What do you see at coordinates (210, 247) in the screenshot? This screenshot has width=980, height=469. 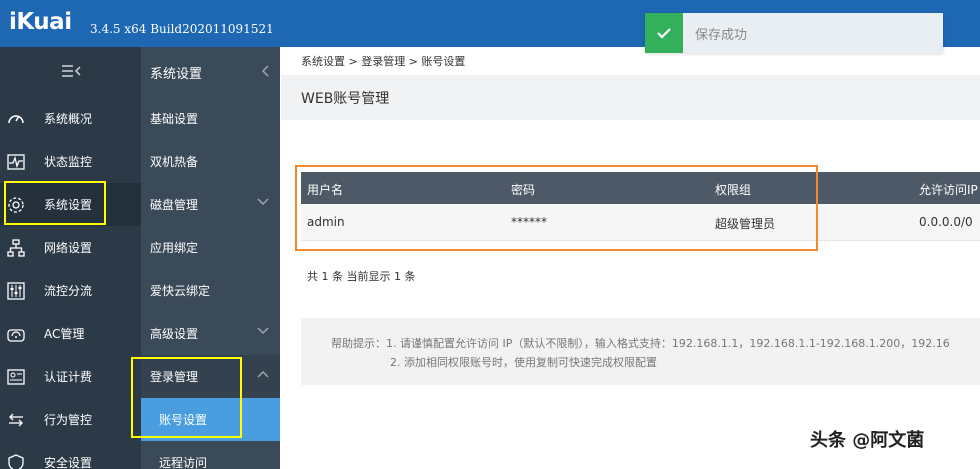 I see `sub-item-app-binding: 应用绑定` at bounding box center [210, 247].